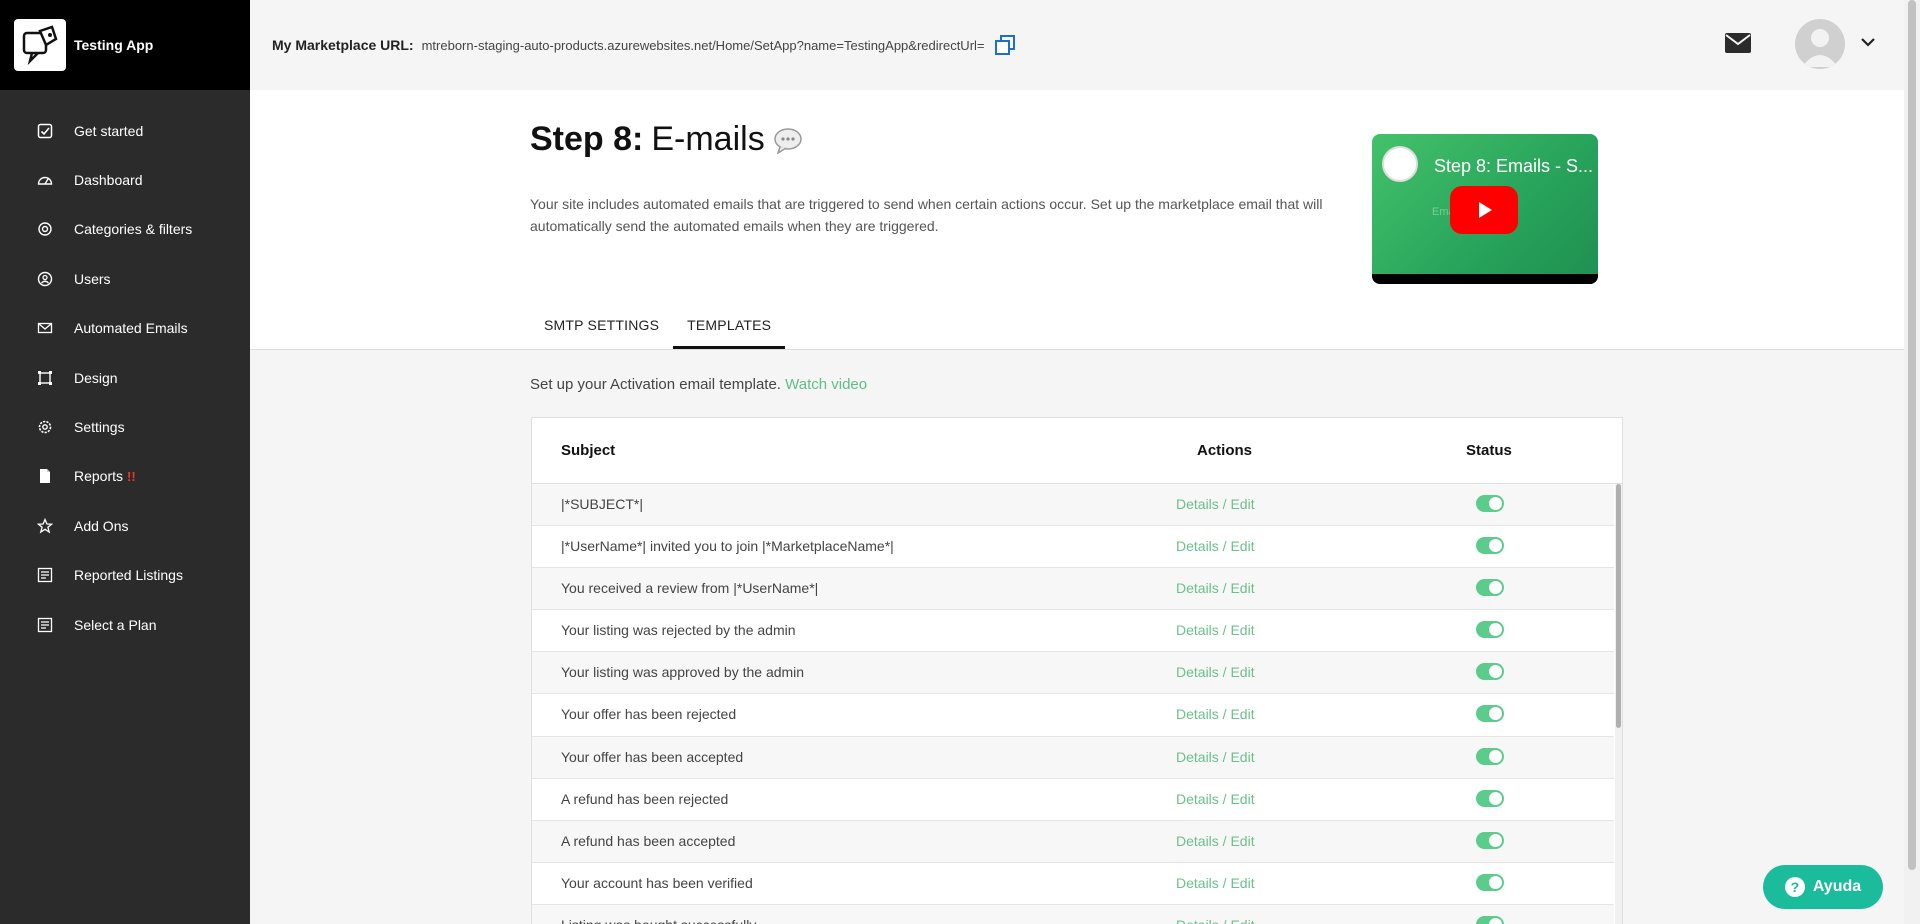  What do you see at coordinates (1837, 886) in the screenshot?
I see `help-label: Ayuda` at bounding box center [1837, 886].